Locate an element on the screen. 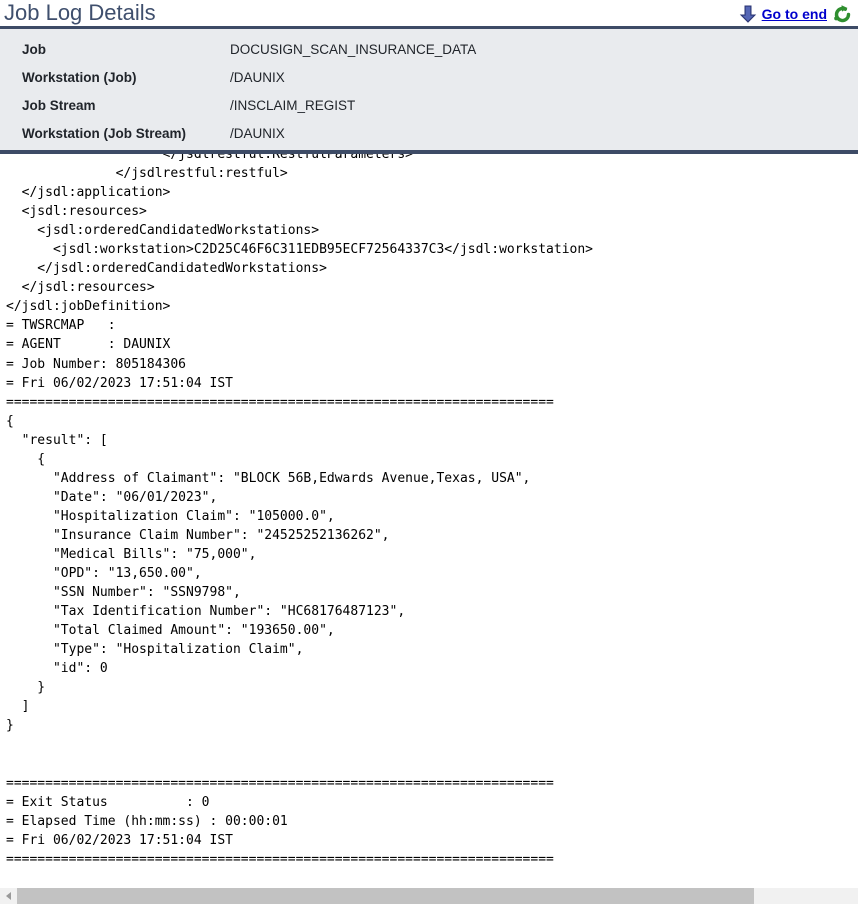 This screenshot has width=858, height=909. table-row: Job Stream /INSCLAIM_REGIST is located at coordinates (249, 105).